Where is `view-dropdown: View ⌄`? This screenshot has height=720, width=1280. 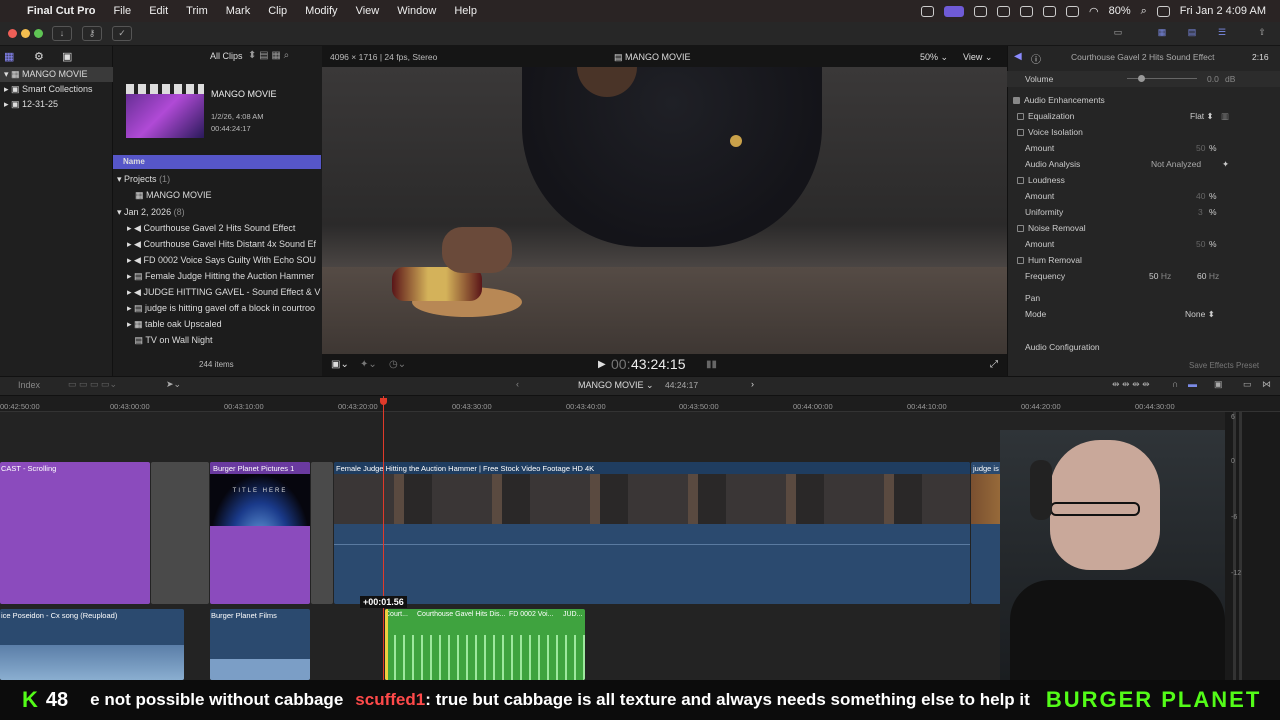
view-dropdown: View ⌄ is located at coordinates (977, 57).